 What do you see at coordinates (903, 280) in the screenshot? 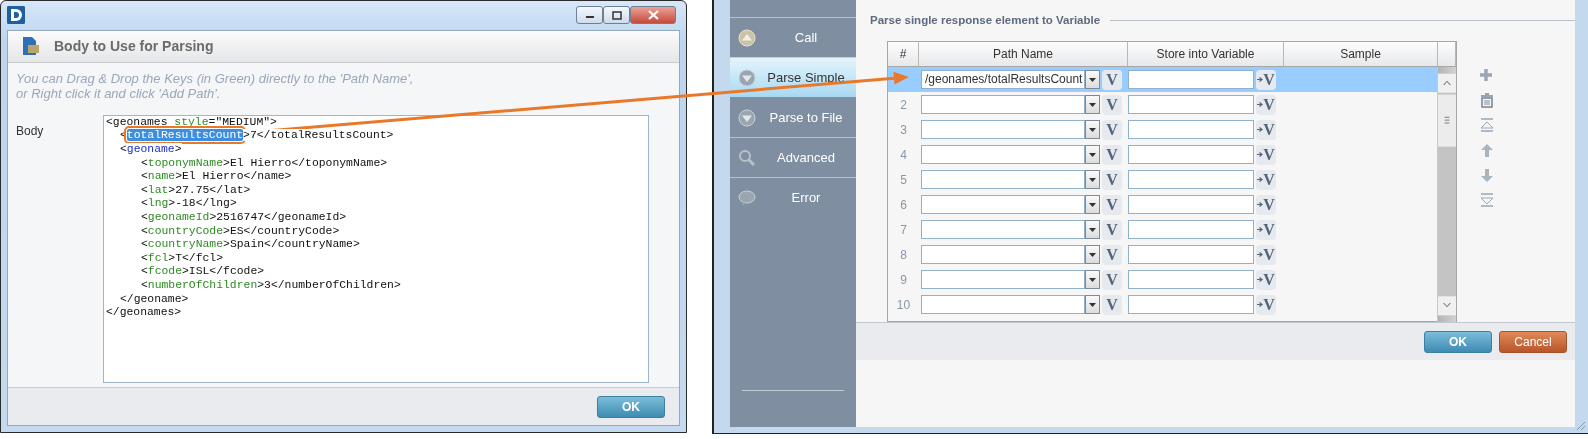
I see `row-number: 9` at bounding box center [903, 280].